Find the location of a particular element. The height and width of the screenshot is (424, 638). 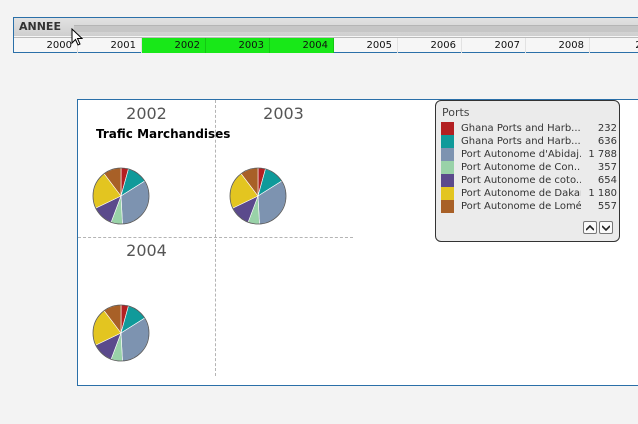

legend-item-value: 557 is located at coordinates (607, 206).